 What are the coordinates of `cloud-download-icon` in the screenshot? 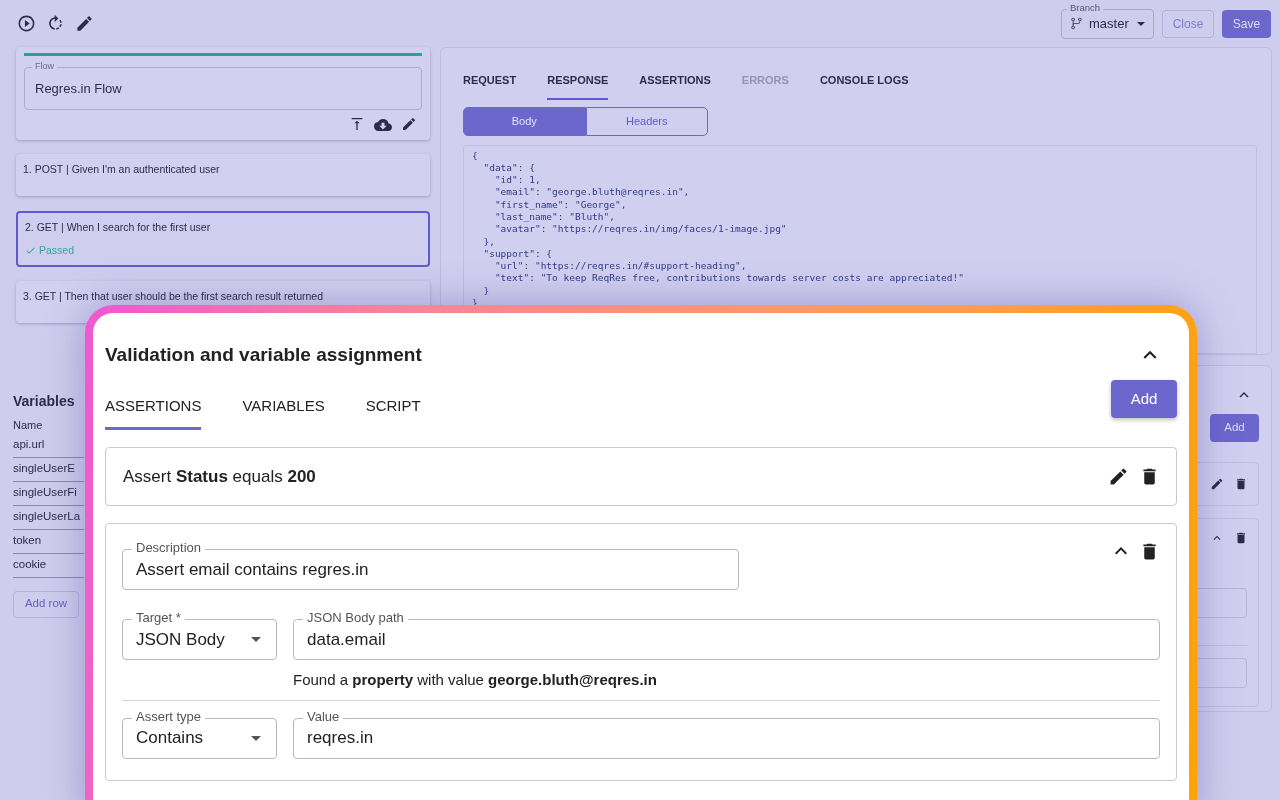 It's located at (383, 125).